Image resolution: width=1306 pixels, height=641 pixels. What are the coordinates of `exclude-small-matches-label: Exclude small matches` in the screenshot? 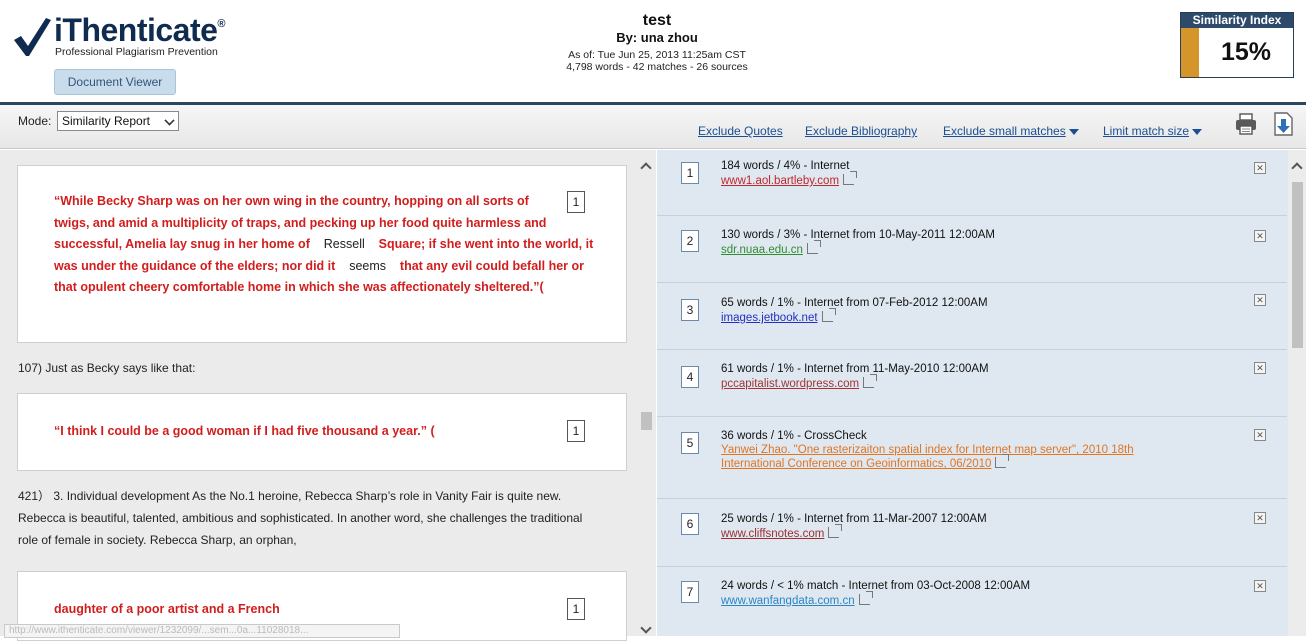 It's located at (1004, 131).